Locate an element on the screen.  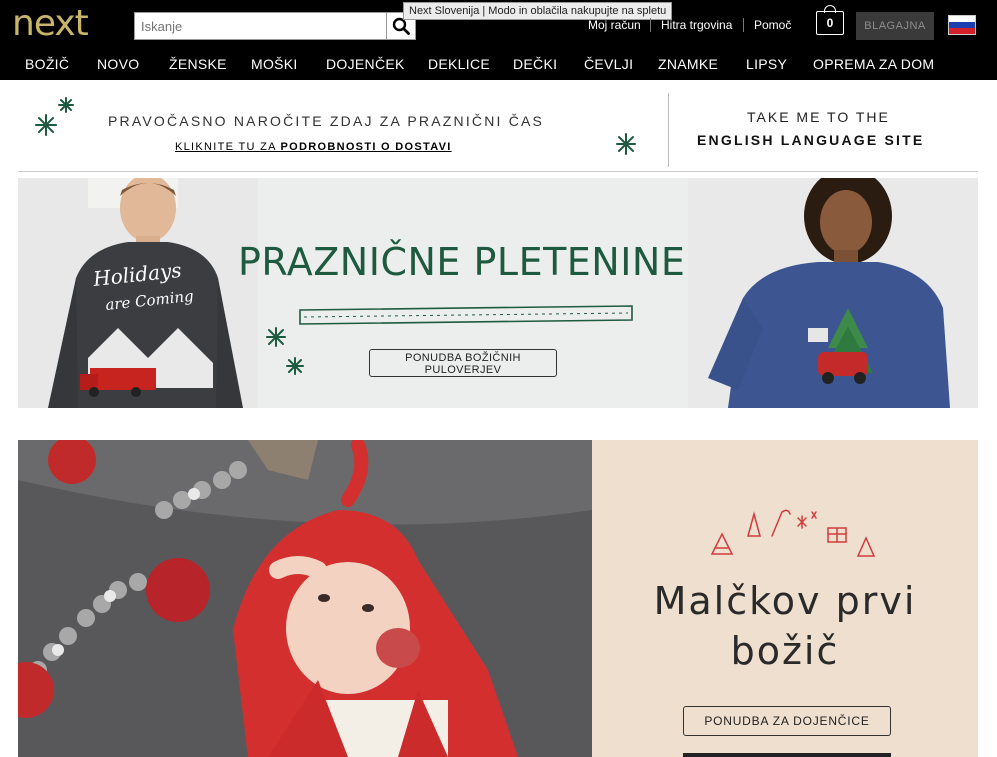
nav-item-boys: DEČKI is located at coordinates (535, 64).